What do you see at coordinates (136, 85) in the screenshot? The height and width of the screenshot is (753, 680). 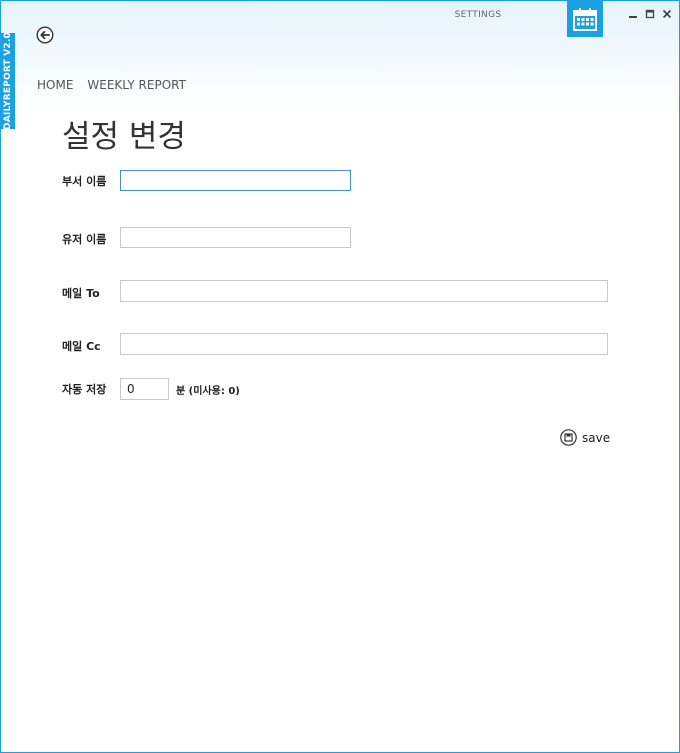 I see `nav-weekly-report: WEEKLY REPORT` at bounding box center [136, 85].